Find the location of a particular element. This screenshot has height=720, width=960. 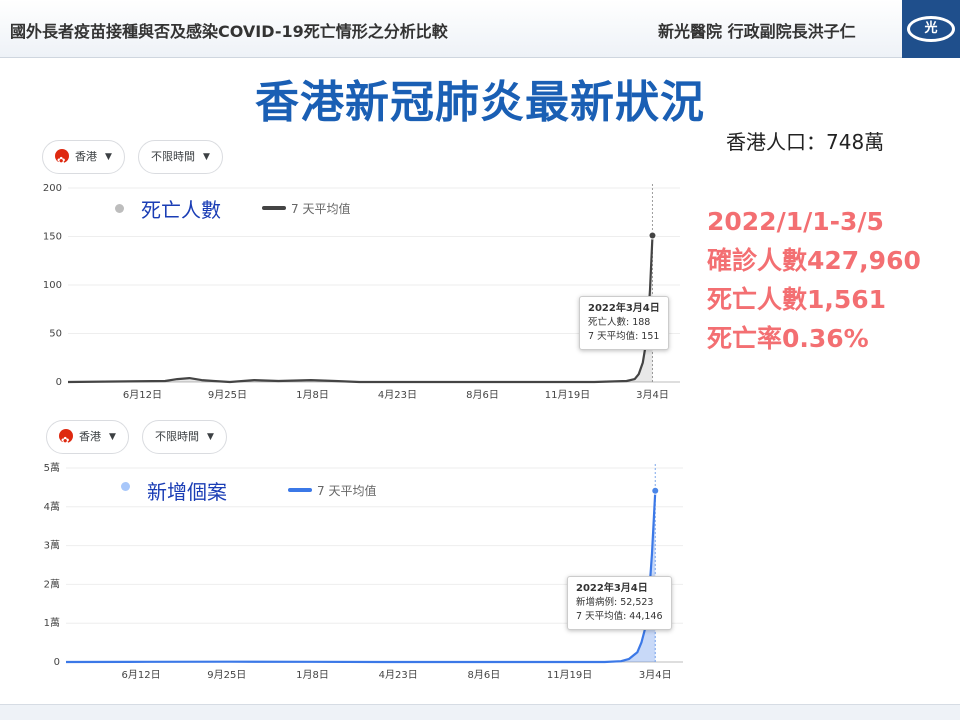

hospital-logo: 光 is located at coordinates (931, 29).